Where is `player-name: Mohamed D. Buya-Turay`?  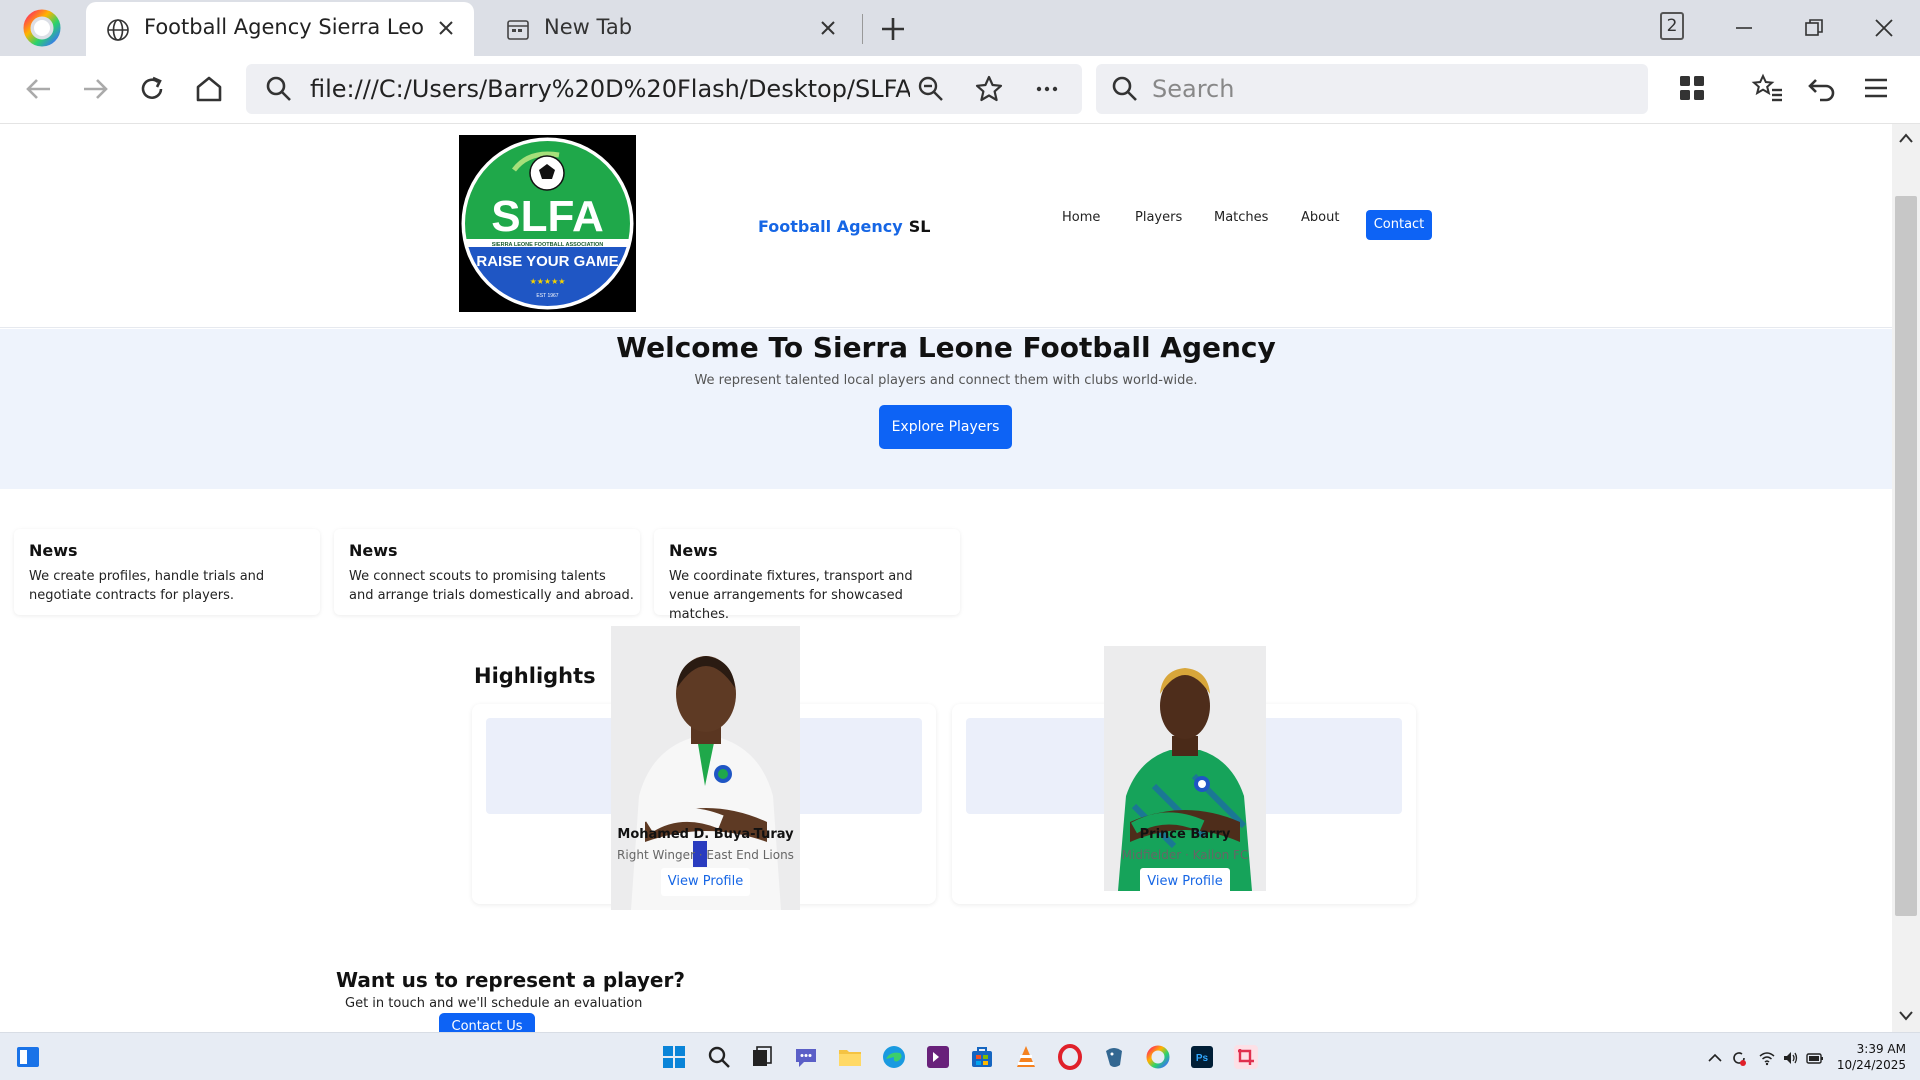 player-name: Mohamed D. Buya-Turay is located at coordinates (705, 834).